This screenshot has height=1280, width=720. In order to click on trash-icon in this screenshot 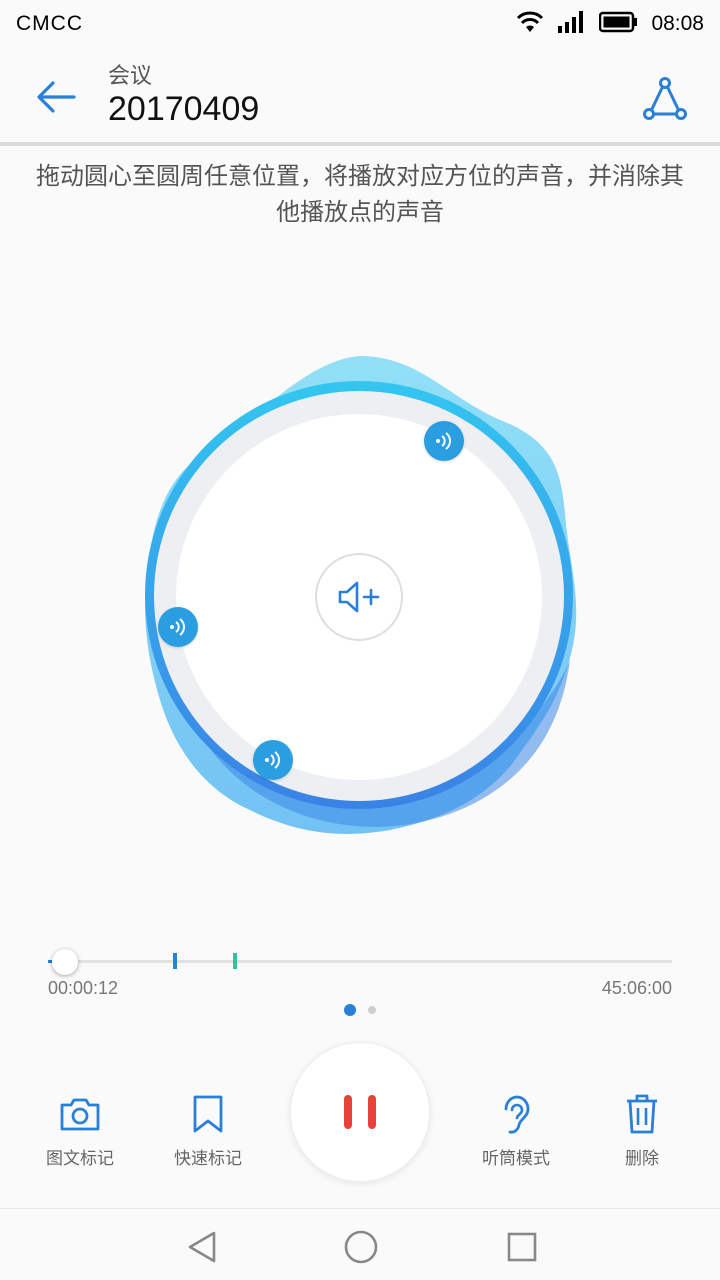, I will do `click(642, 1114)`.